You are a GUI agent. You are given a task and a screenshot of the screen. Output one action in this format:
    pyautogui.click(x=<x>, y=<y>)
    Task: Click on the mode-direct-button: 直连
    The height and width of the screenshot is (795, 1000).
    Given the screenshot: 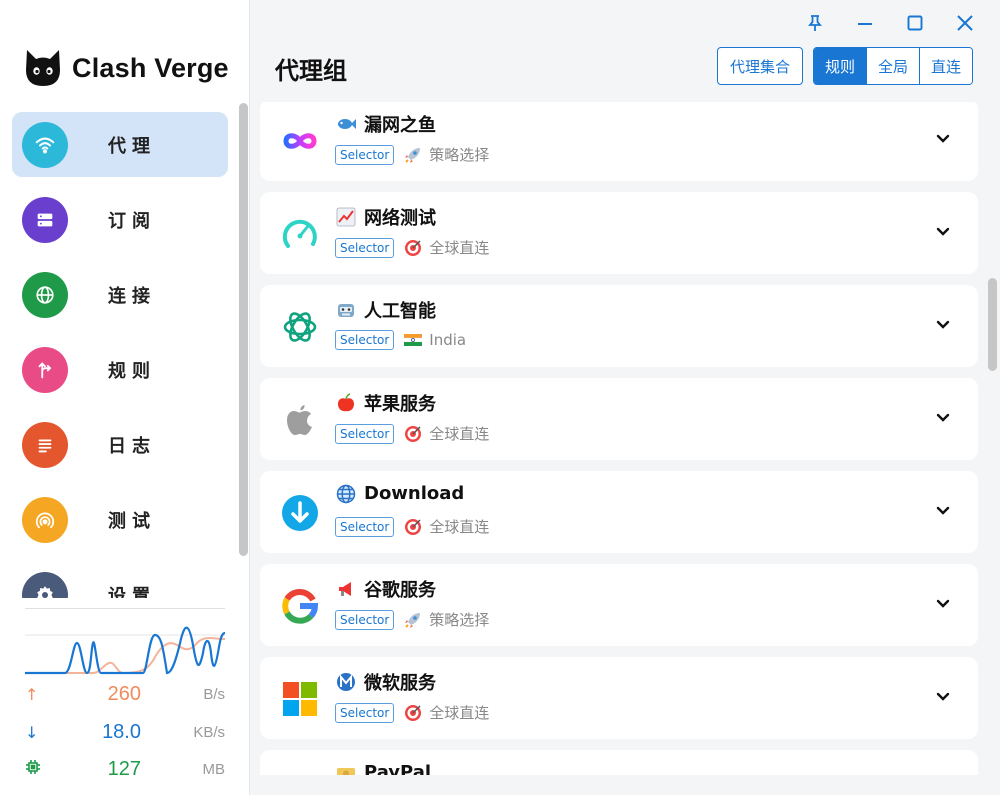 What is the action you would take?
    pyautogui.click(x=945, y=66)
    